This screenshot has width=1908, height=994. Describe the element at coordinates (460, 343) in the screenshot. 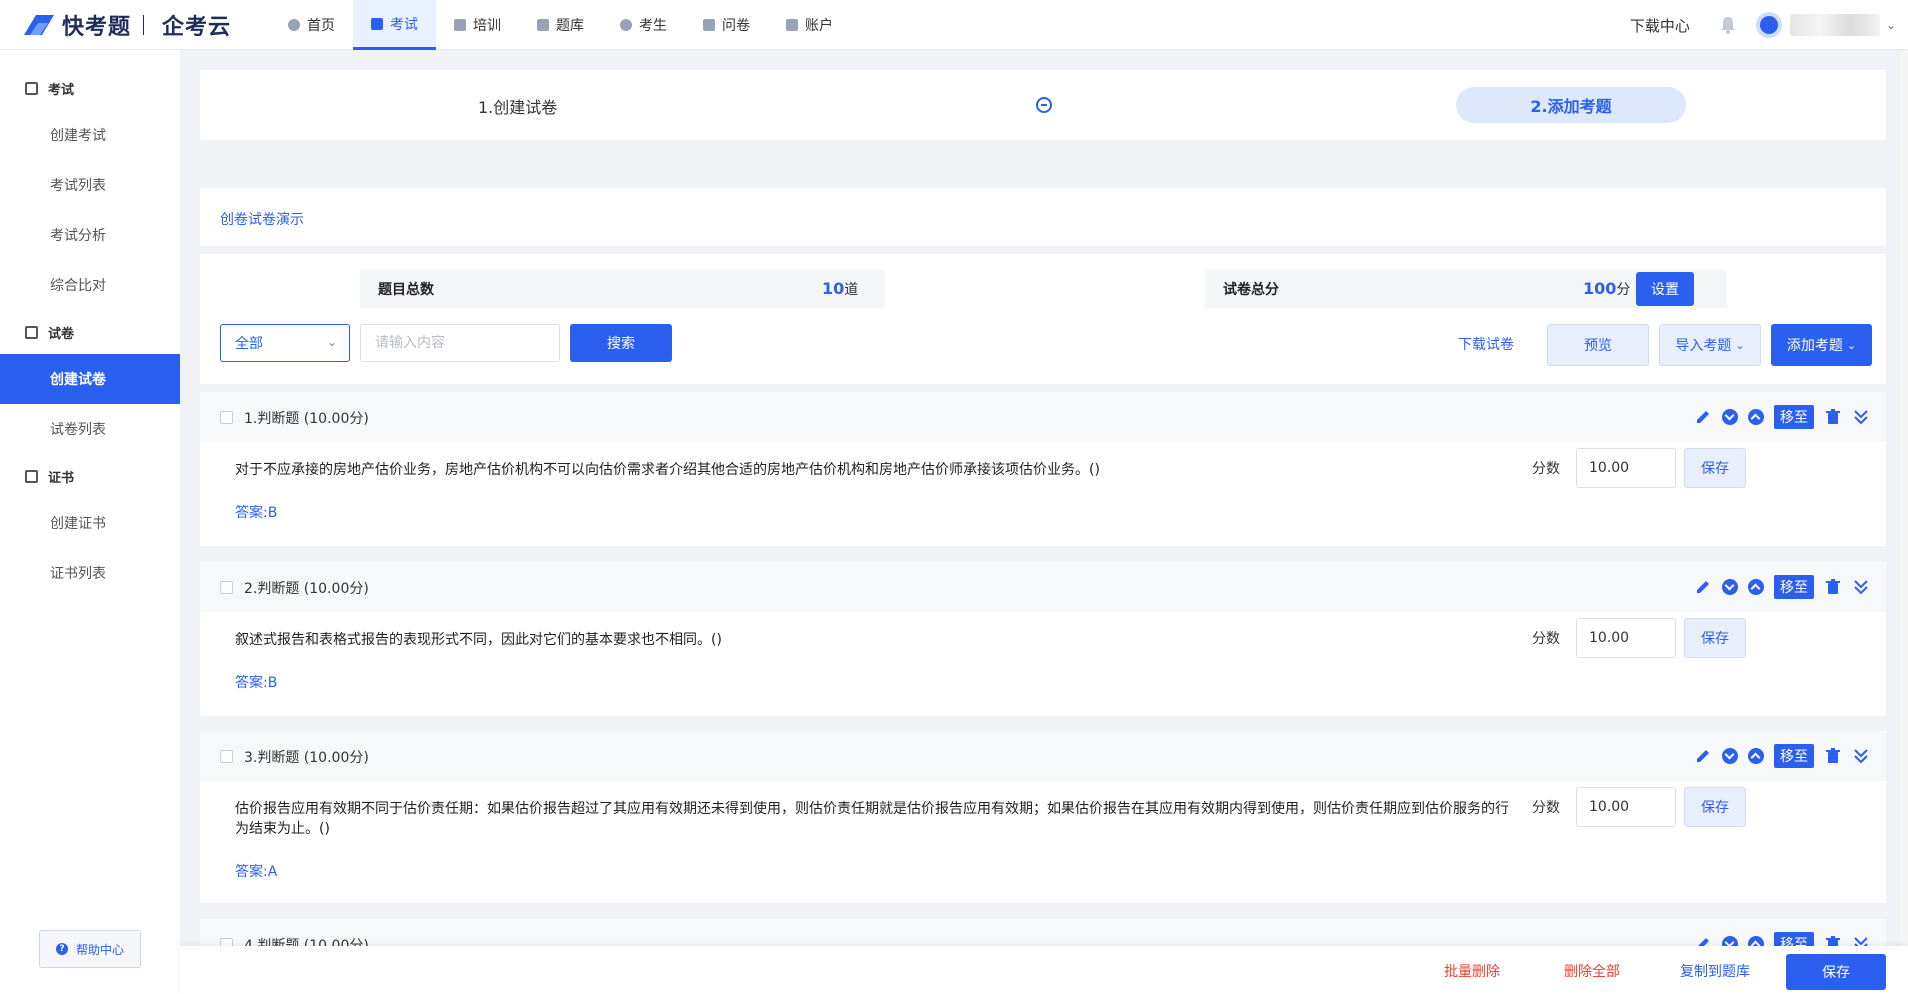

I see `search-input` at that location.